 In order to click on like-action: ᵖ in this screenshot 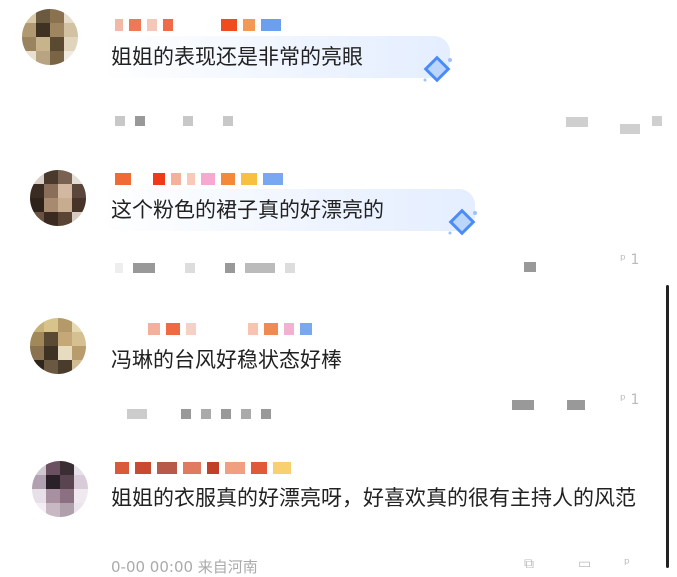, I will do `click(627, 564)`.